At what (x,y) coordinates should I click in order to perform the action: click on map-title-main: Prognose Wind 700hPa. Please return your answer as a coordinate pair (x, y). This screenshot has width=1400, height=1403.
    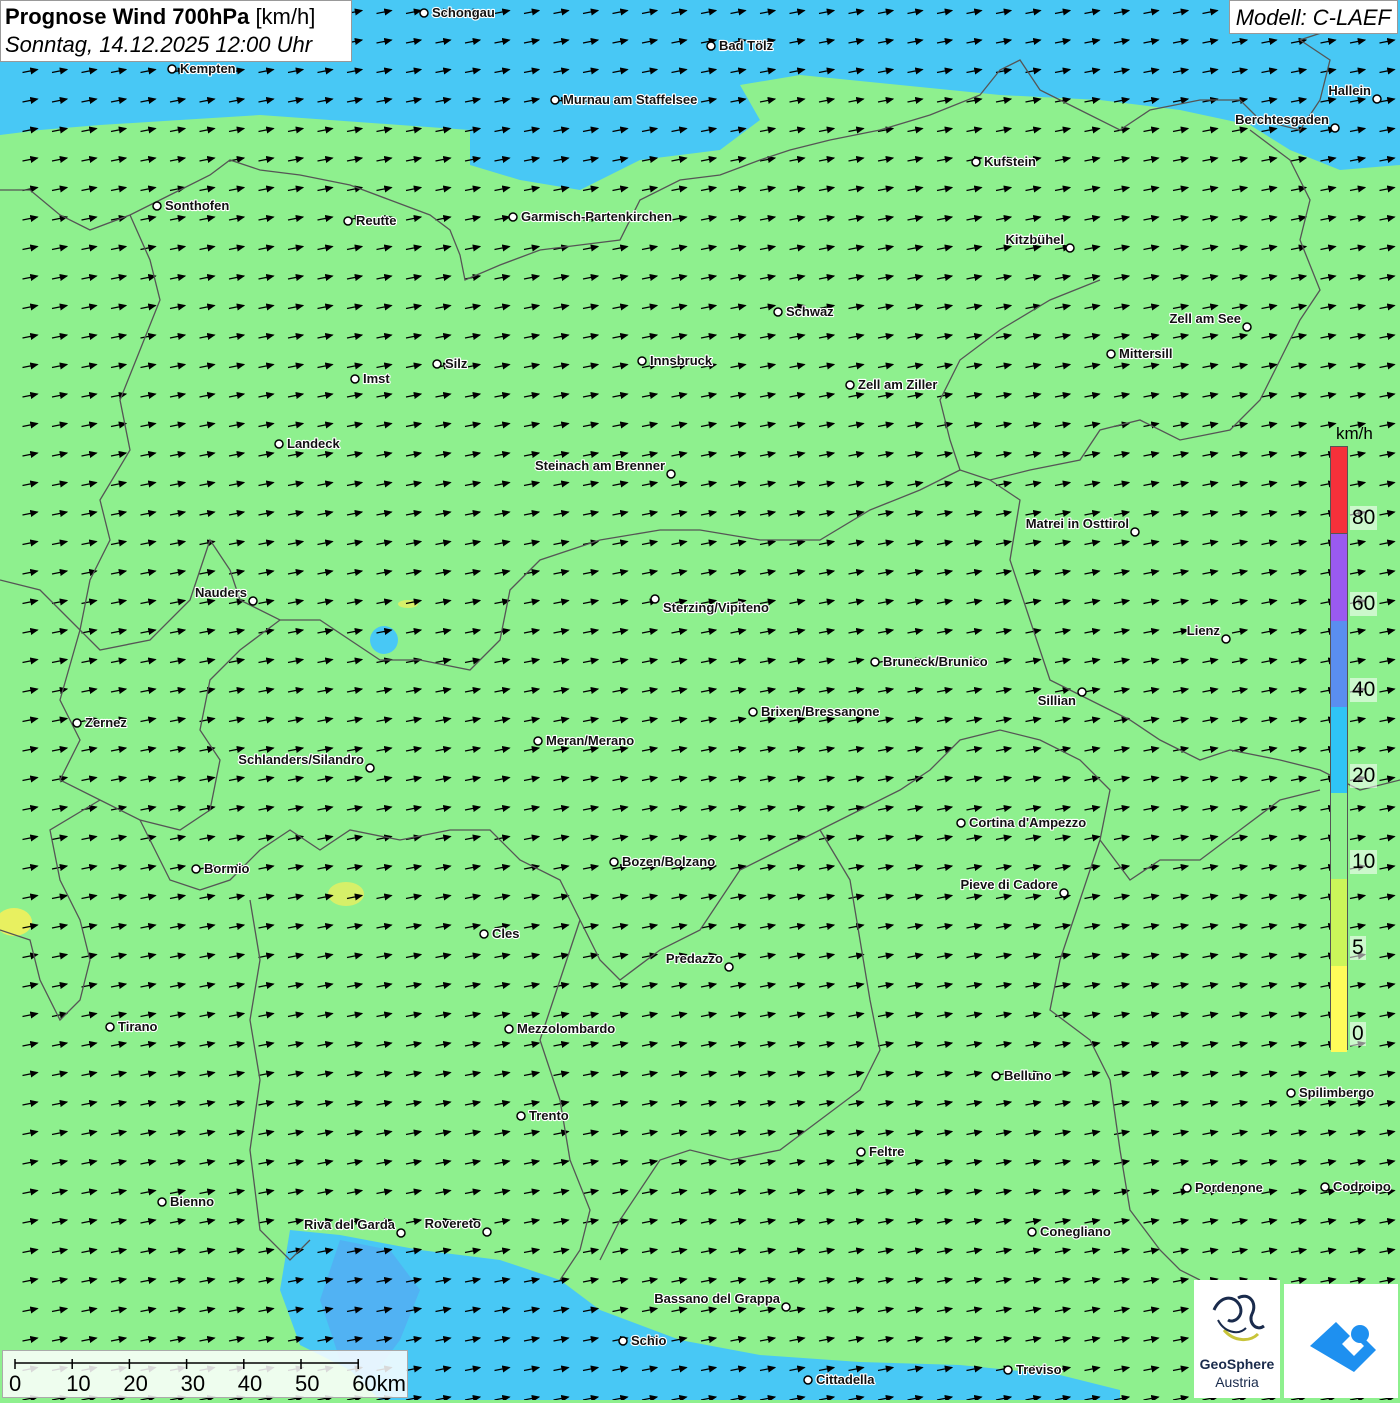
    Looking at the image, I should click on (127, 16).